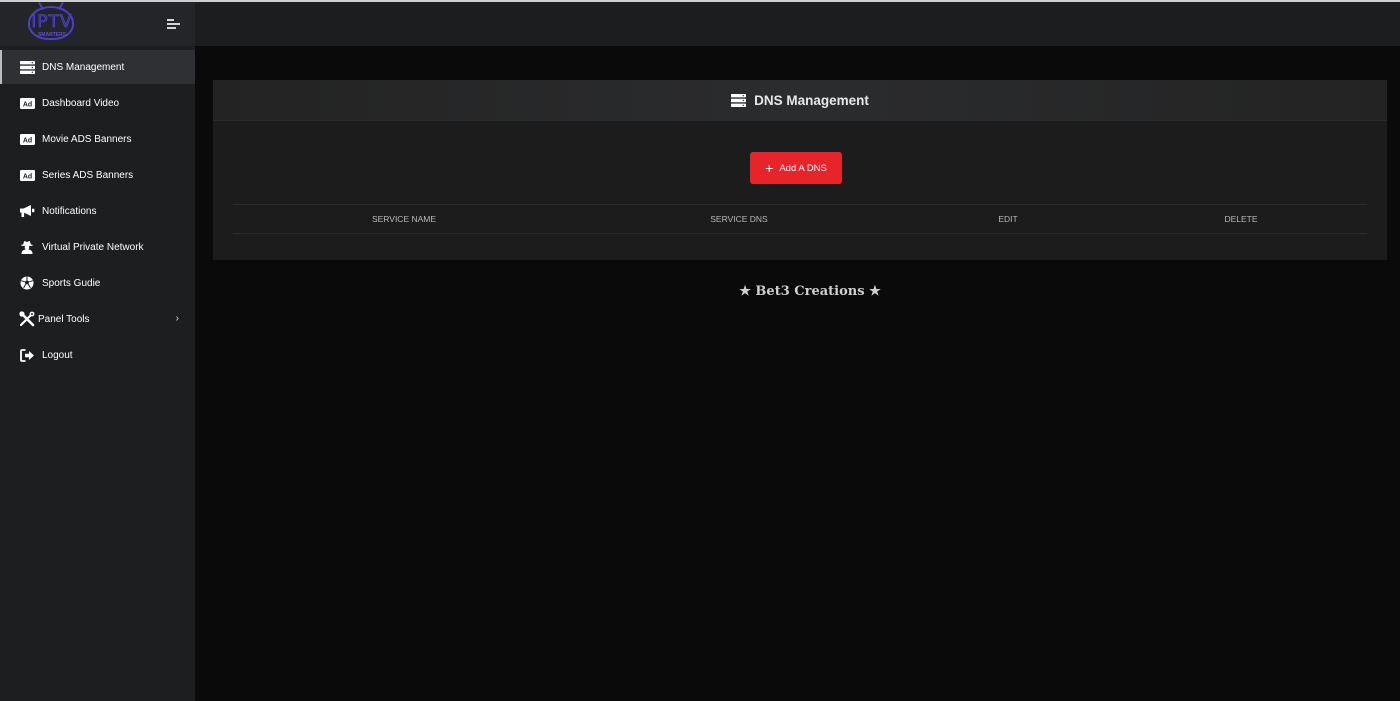 The width and height of the screenshot is (1400, 701). Describe the element at coordinates (52, 35) in the screenshot. I see `logo-subtext: SMARTERS` at that location.